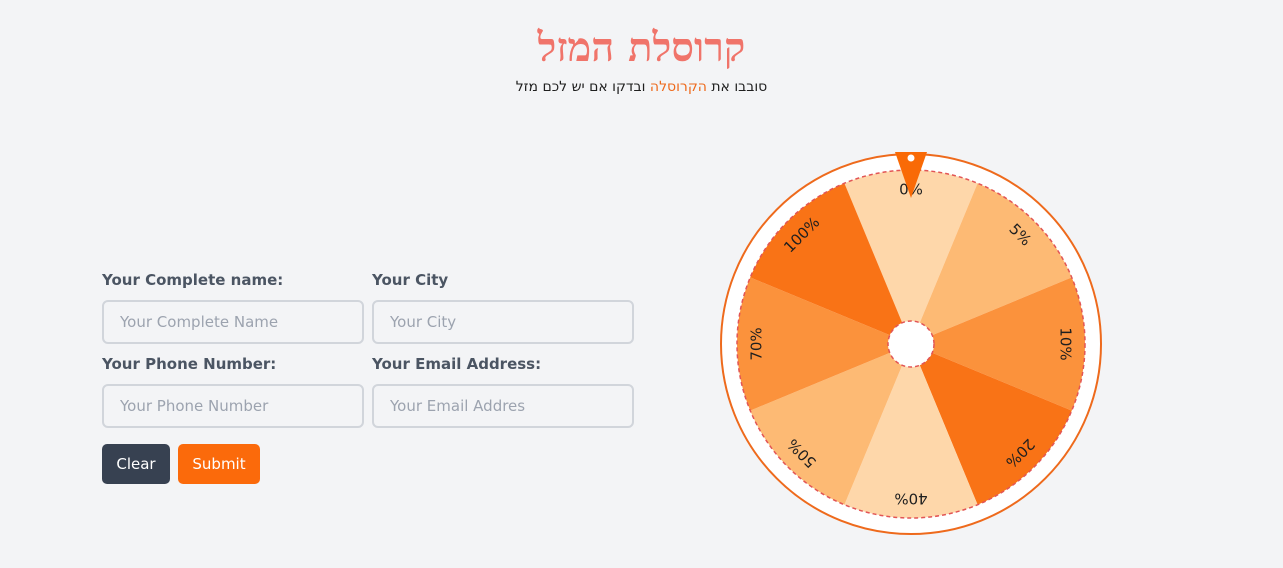  I want to click on name-input, so click(233, 322).